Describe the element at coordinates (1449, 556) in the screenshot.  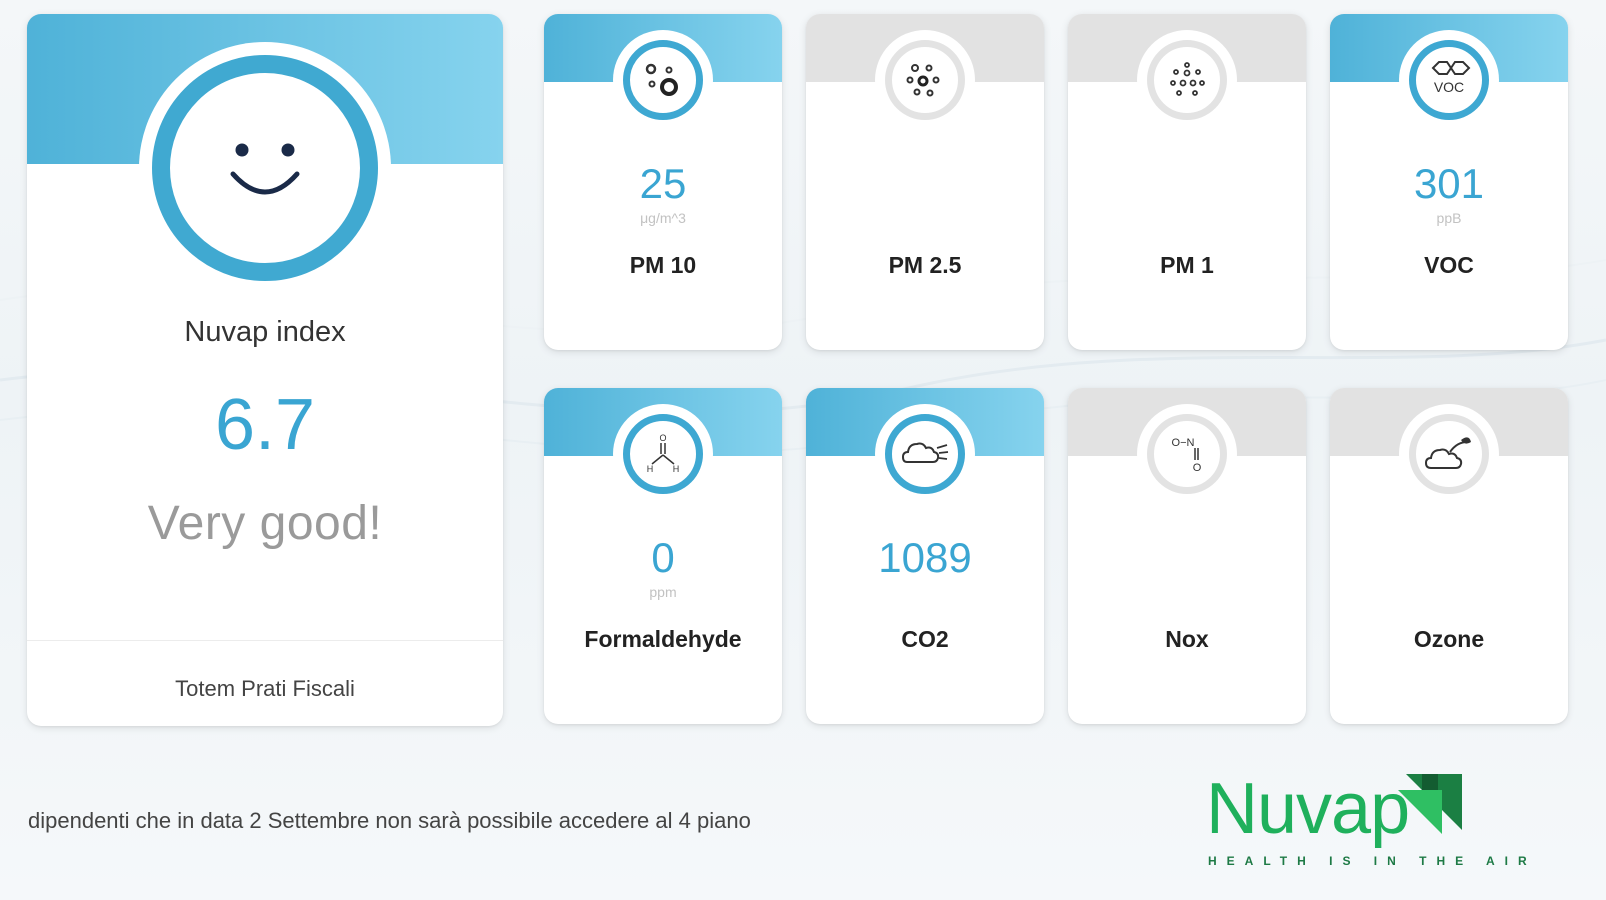
I see `sensor-tile-ozone: Ozone` at that location.